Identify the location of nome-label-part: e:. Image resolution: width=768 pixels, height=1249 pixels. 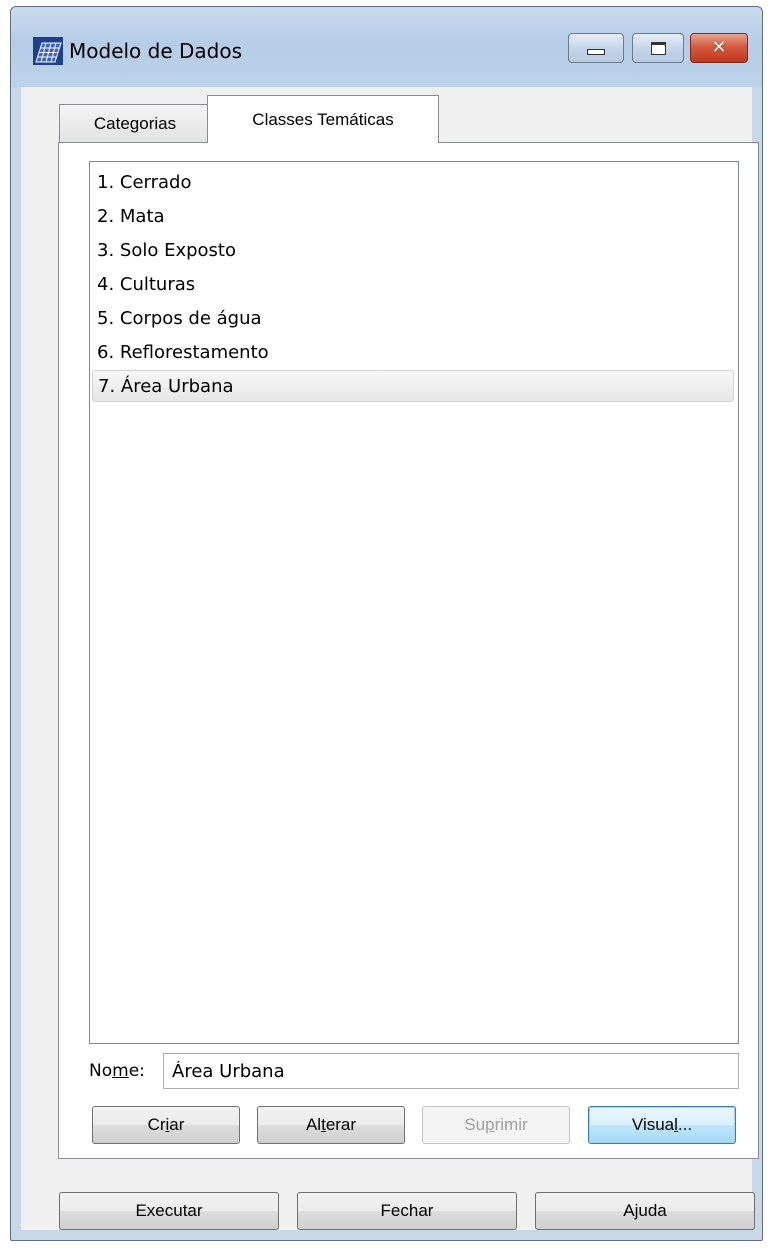
(136, 1071).